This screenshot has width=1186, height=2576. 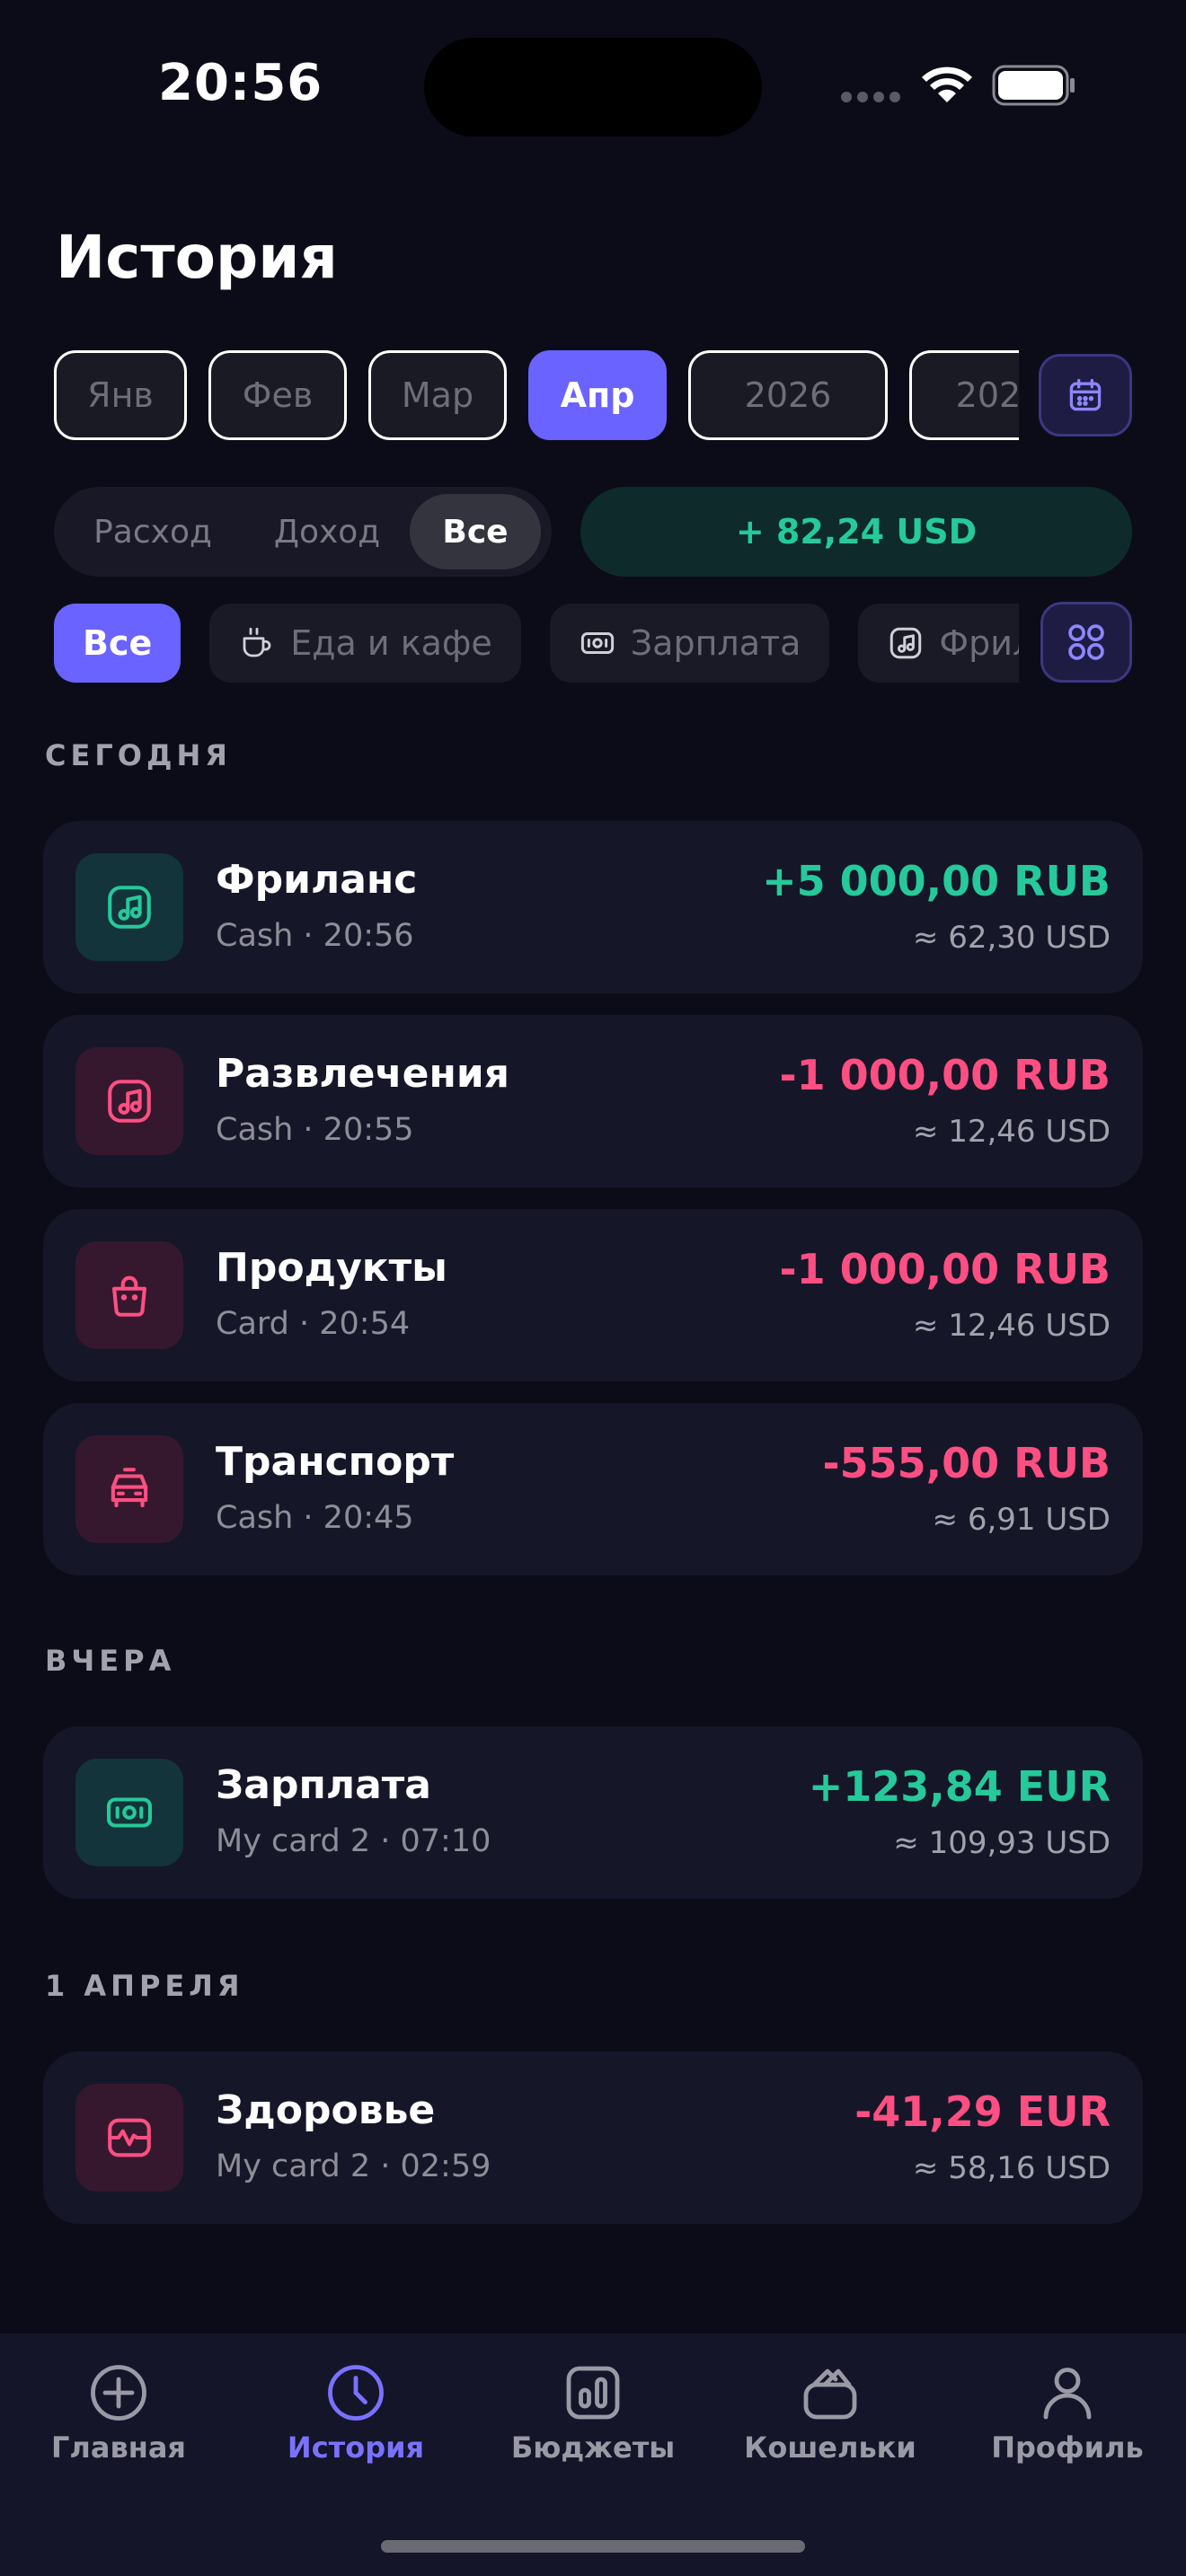 What do you see at coordinates (593, 2447) in the screenshot?
I see `tab-label: Бюджеты` at bounding box center [593, 2447].